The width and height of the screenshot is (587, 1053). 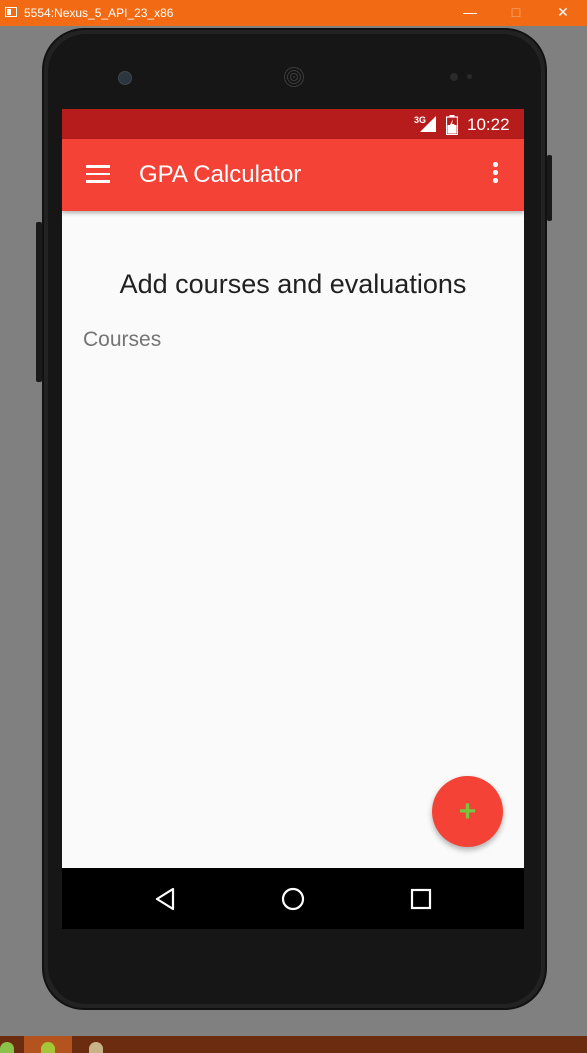 I want to click on home-circle-icon, so click(x=293, y=899).